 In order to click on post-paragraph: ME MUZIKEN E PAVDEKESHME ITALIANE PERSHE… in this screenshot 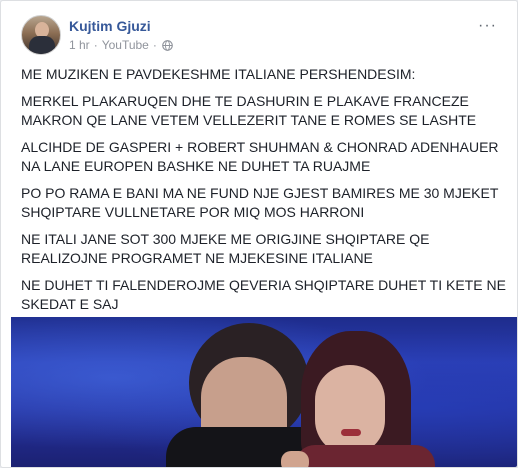, I will do `click(218, 74)`.